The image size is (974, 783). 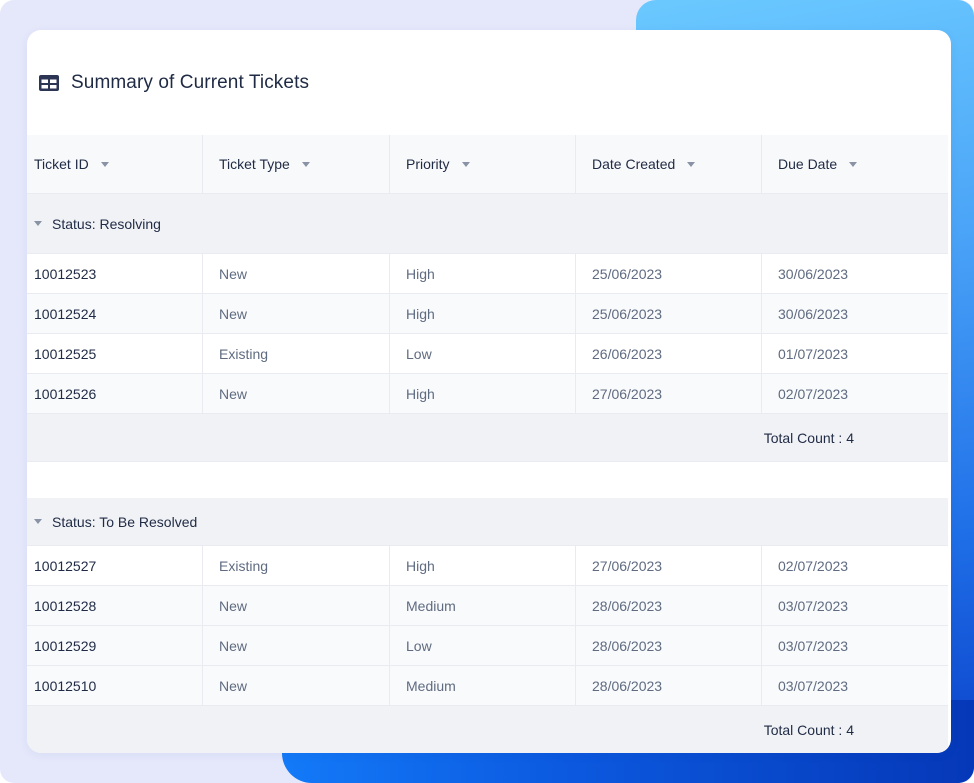 I want to click on table-row: 10012529 New Low 28/06/2023 03/07/2023, so click(x=487, y=646).